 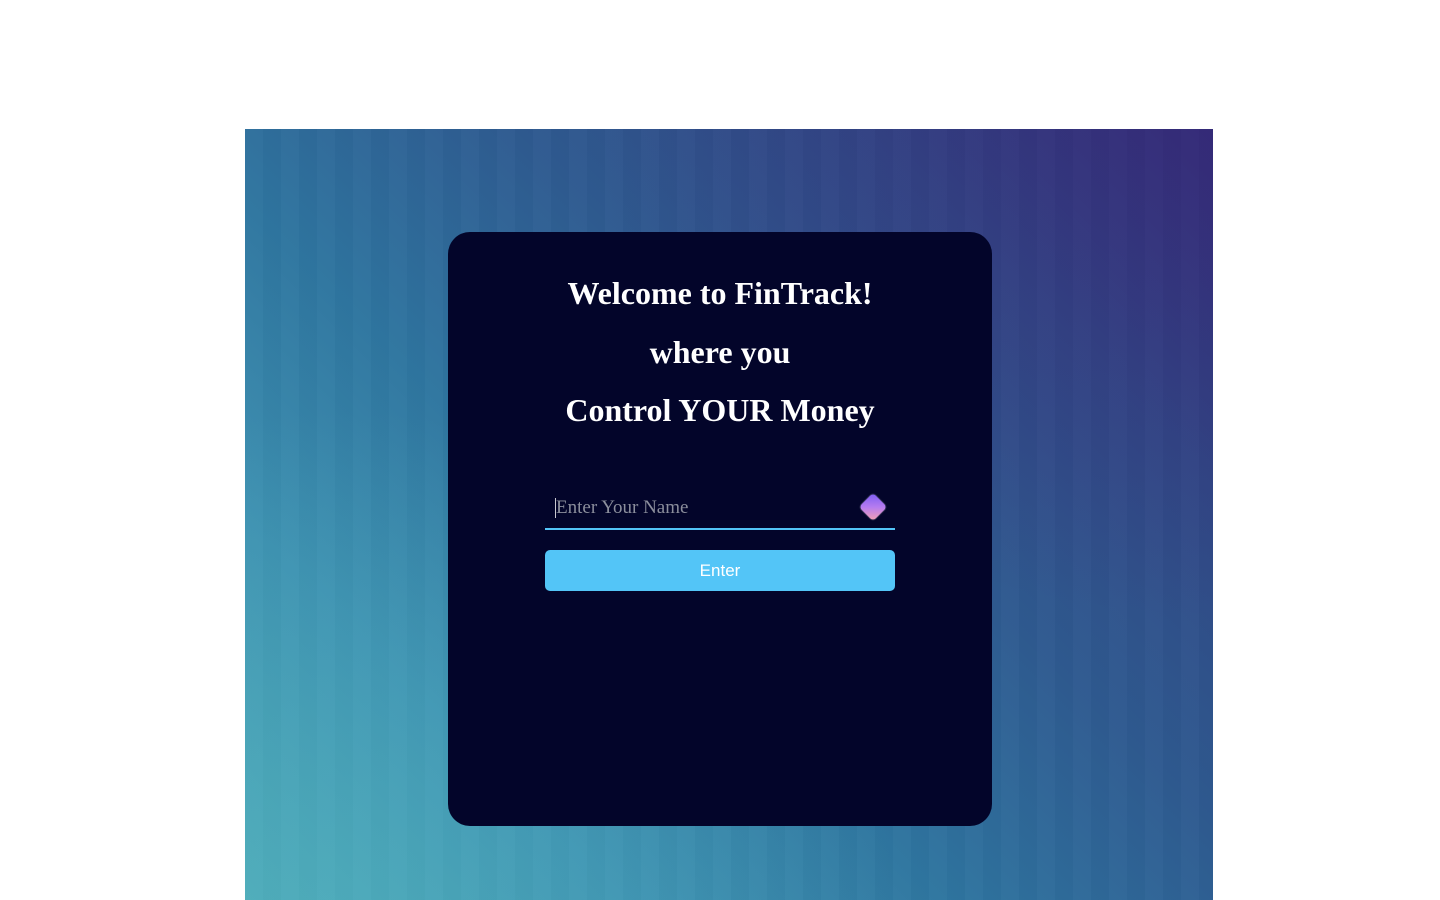 I want to click on welcome-title: Welcome to FinTrack!, so click(x=720, y=293).